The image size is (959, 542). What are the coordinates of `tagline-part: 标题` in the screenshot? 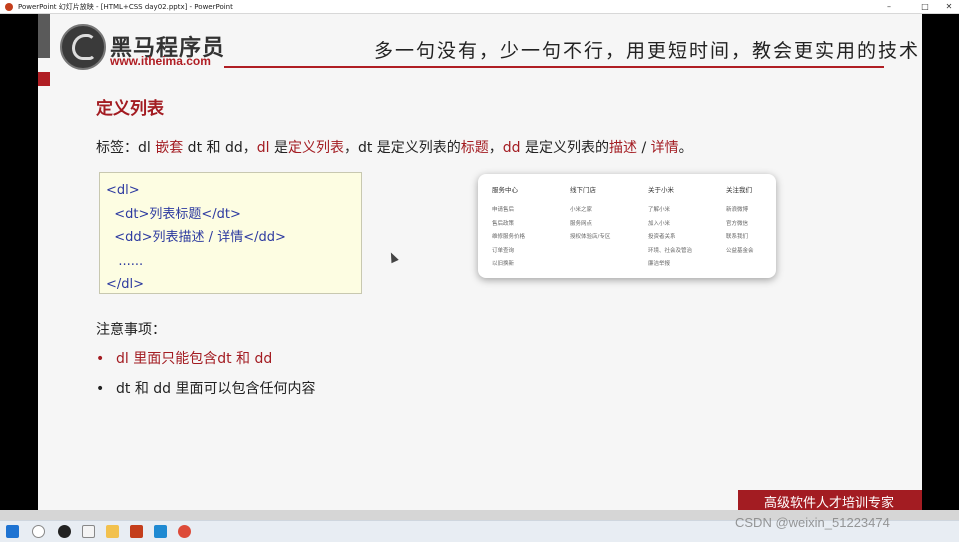 It's located at (474, 148).